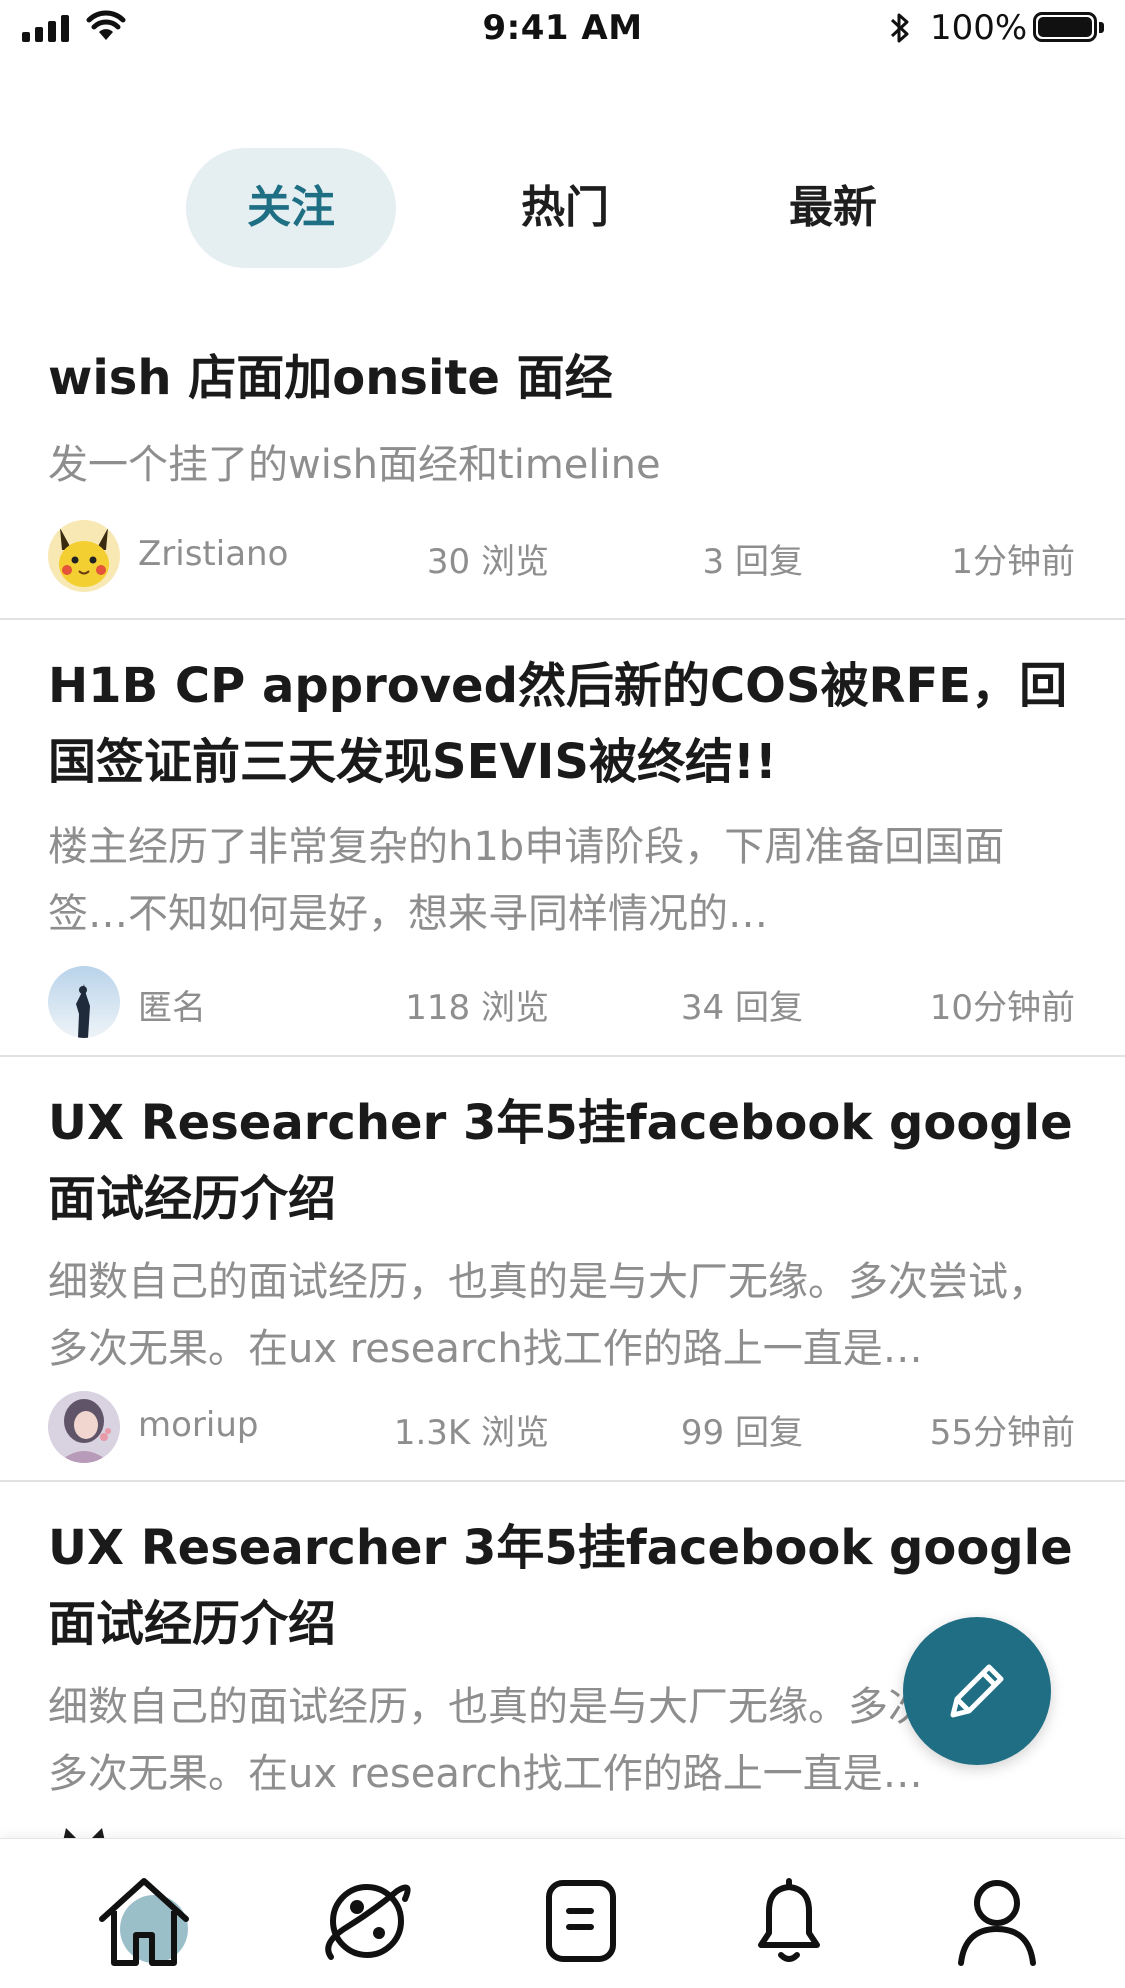 The image size is (1125, 1988). I want to click on reply-count: 3 回复, so click(752, 562).